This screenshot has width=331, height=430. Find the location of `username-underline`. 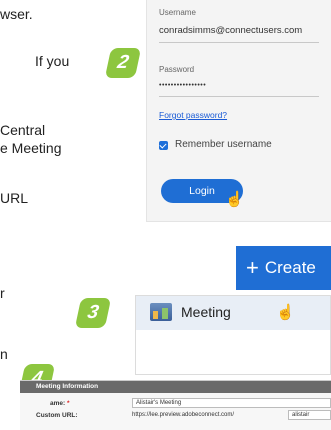

username-underline is located at coordinates (239, 42).